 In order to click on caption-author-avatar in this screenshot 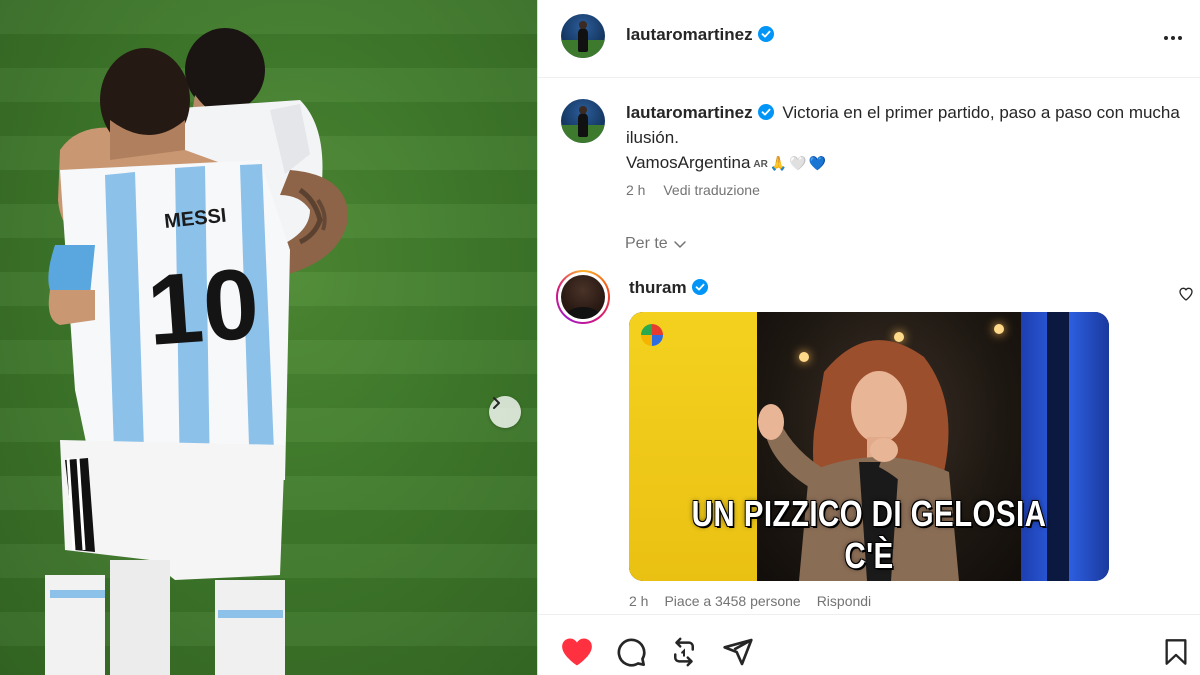, I will do `click(583, 121)`.